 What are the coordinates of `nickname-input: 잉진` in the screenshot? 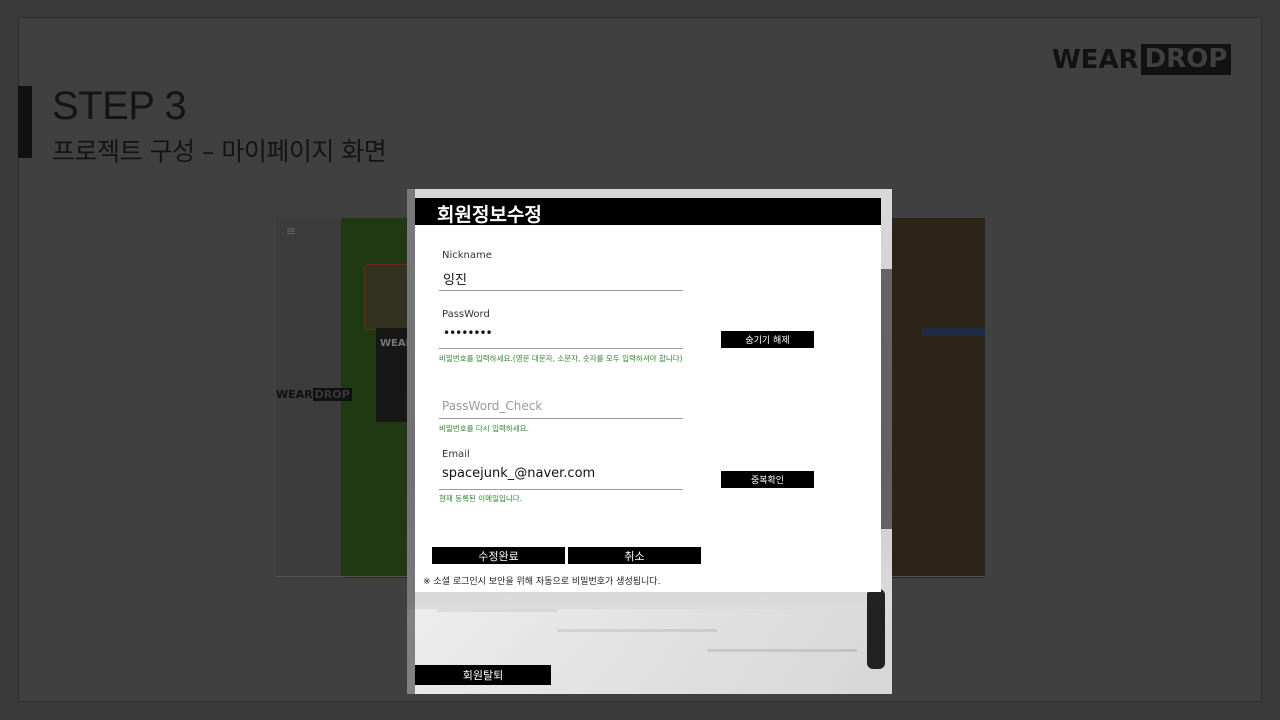 It's located at (455, 278).